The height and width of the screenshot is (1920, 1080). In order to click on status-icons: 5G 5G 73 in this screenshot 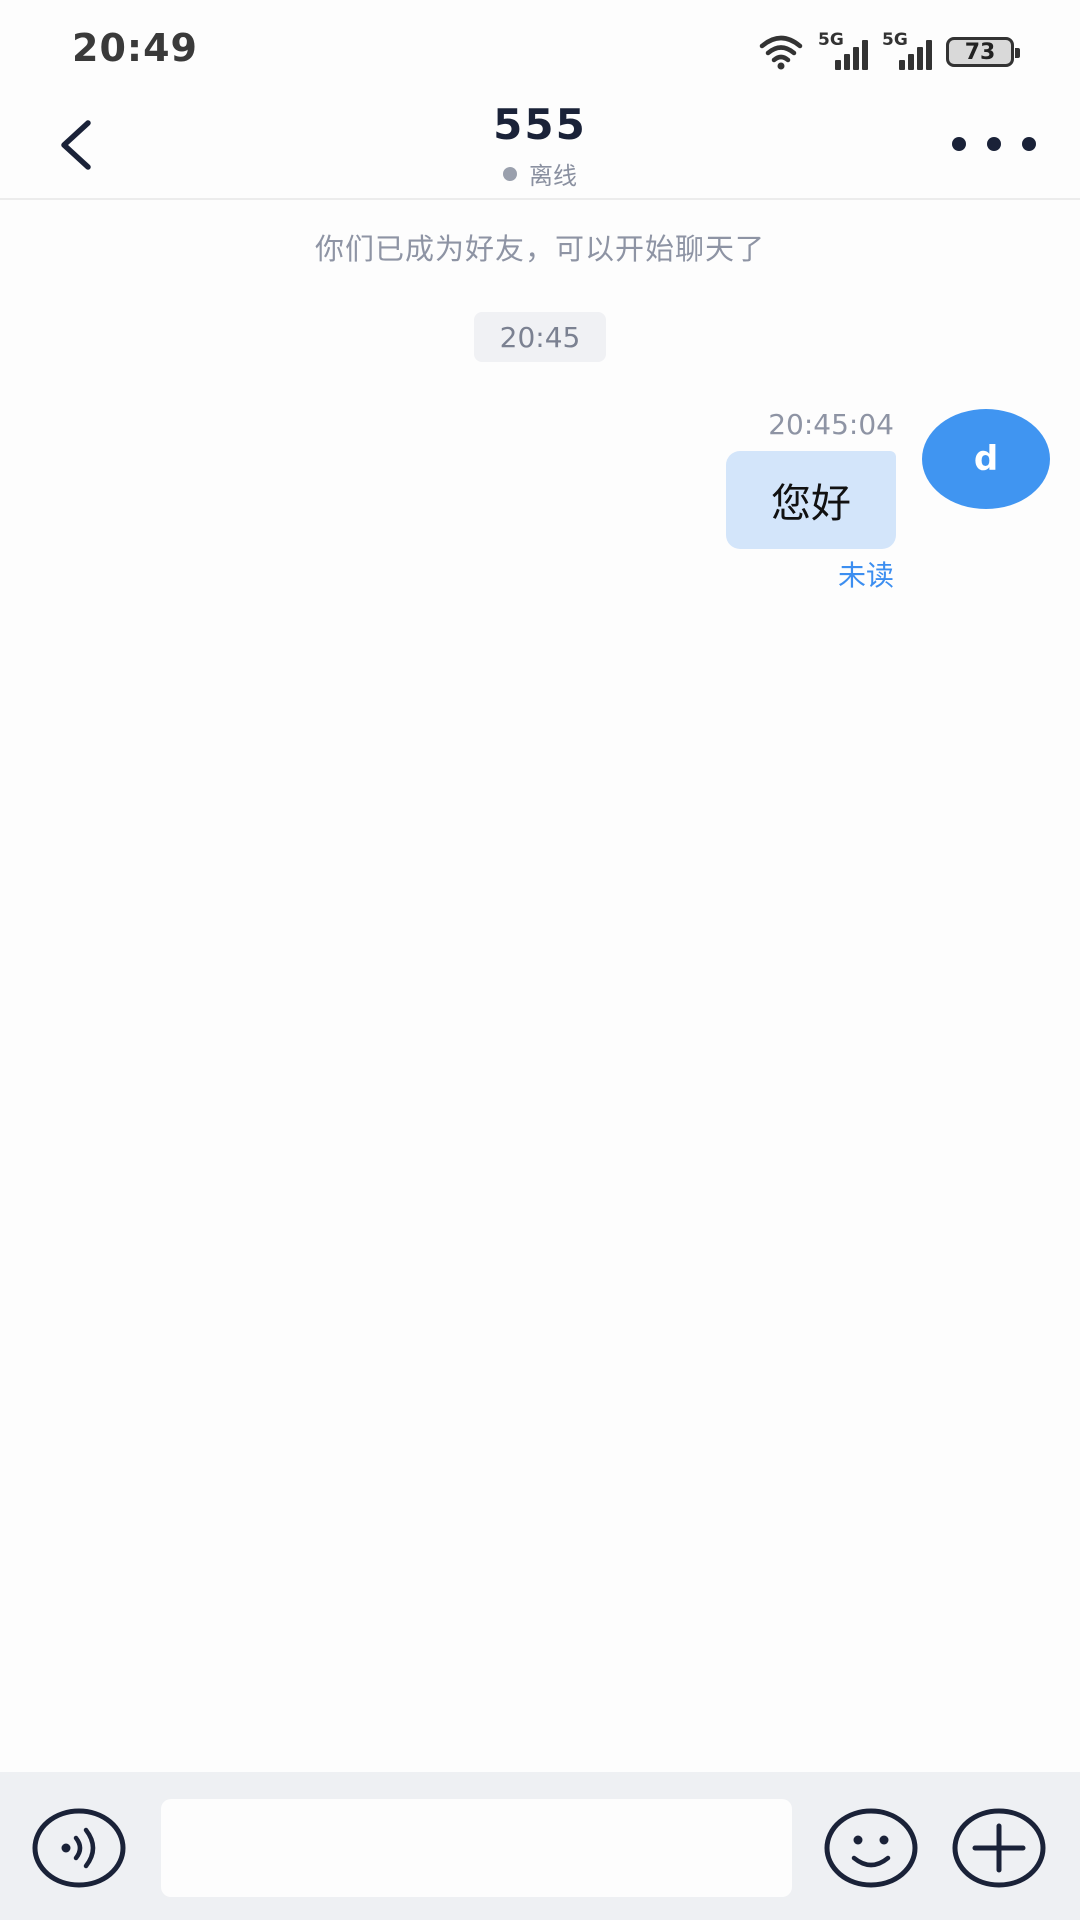, I will do `click(889, 50)`.